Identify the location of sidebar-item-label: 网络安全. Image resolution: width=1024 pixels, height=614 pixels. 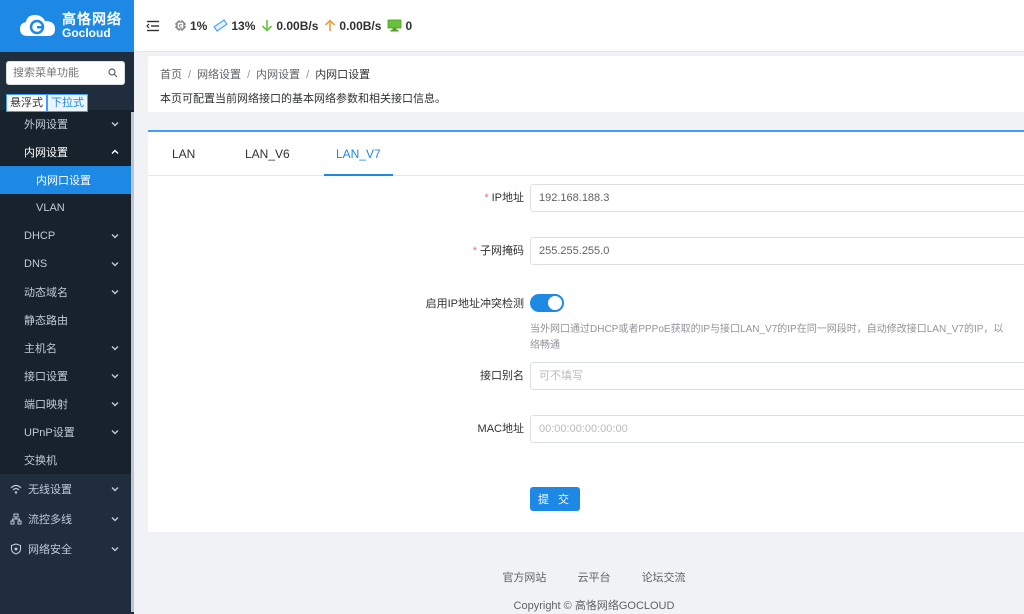
(50, 550).